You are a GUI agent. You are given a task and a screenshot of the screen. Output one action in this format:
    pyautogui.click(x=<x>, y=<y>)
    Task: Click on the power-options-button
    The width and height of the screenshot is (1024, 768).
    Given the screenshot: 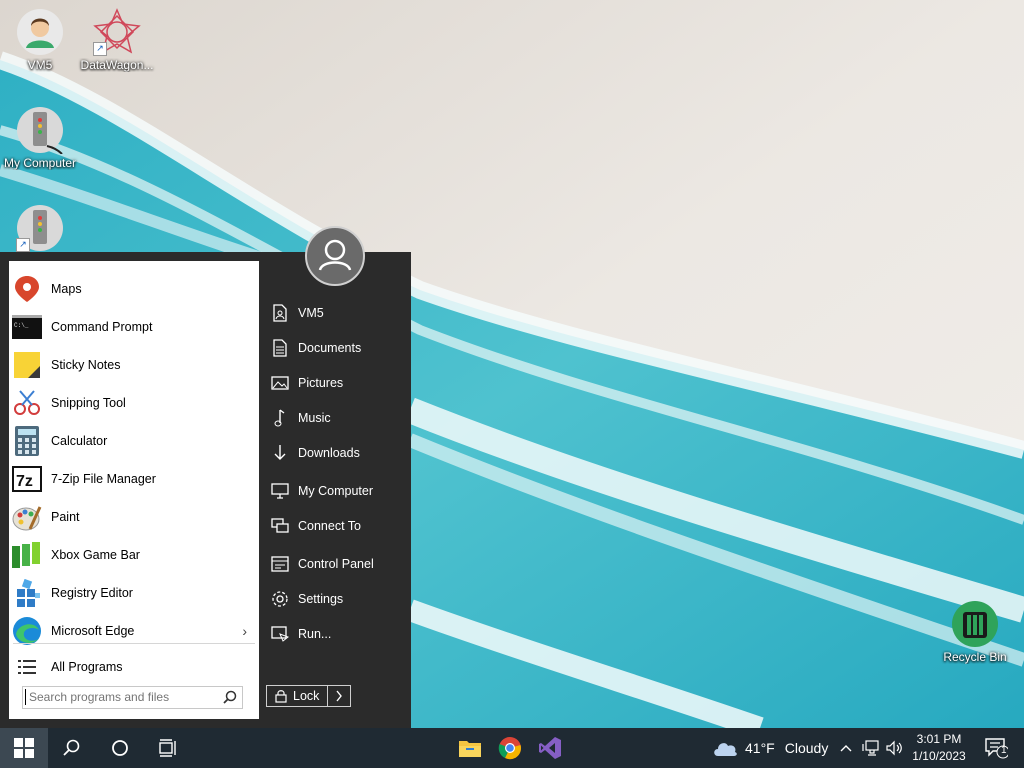 What is the action you would take?
    pyautogui.click(x=339, y=696)
    